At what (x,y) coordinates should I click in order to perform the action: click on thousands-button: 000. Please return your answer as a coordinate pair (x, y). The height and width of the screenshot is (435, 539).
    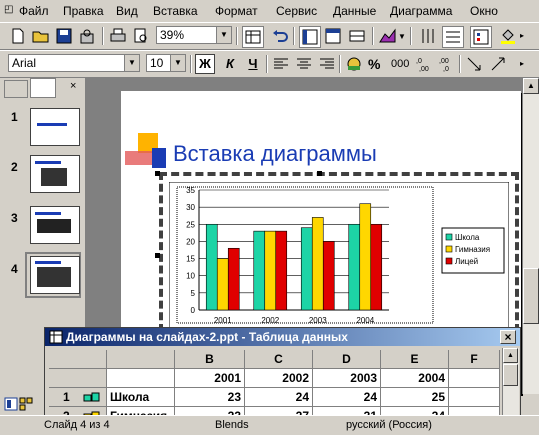
    Looking at the image, I should click on (400, 64).